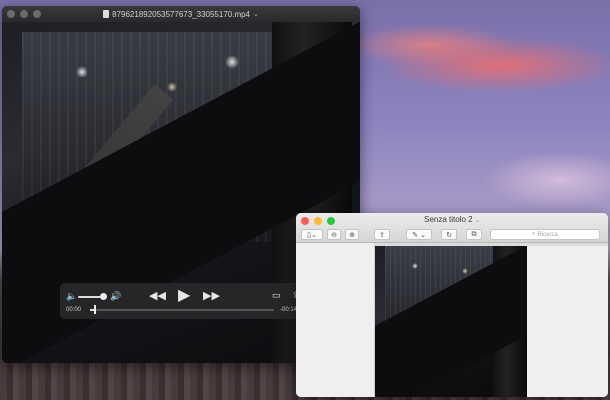  I want to click on rotate-button: ↻, so click(449, 234).